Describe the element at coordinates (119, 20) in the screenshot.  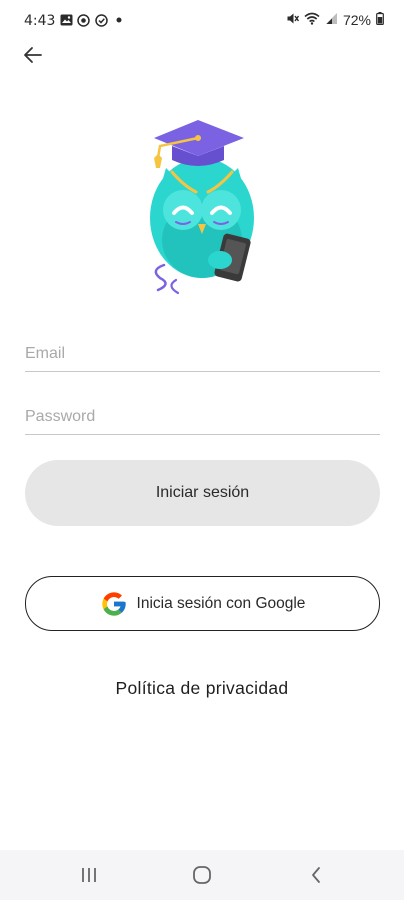
I see `dot-icon` at that location.